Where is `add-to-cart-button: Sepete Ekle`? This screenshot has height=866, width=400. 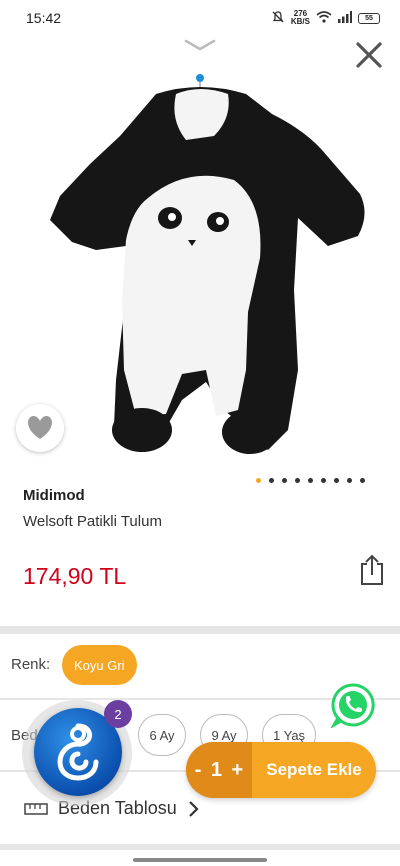 add-to-cart-button: Sepete Ekle is located at coordinates (314, 770).